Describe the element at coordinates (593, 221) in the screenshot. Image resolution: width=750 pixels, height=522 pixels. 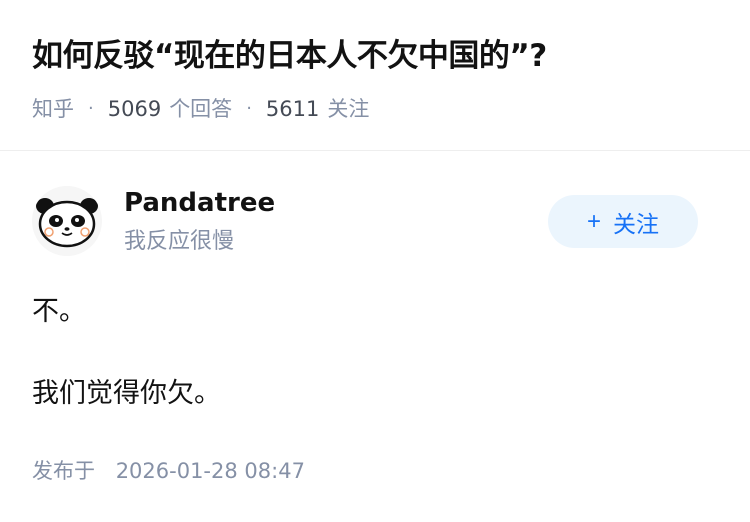
I see `plus-icon: +` at that location.